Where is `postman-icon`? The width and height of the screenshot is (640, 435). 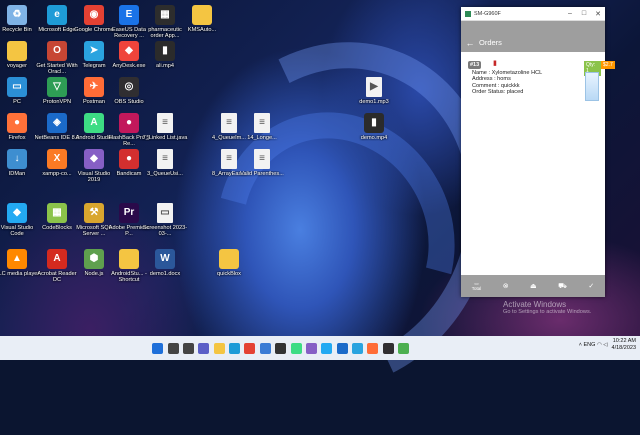
postman-icon is located at coordinates (373, 348).